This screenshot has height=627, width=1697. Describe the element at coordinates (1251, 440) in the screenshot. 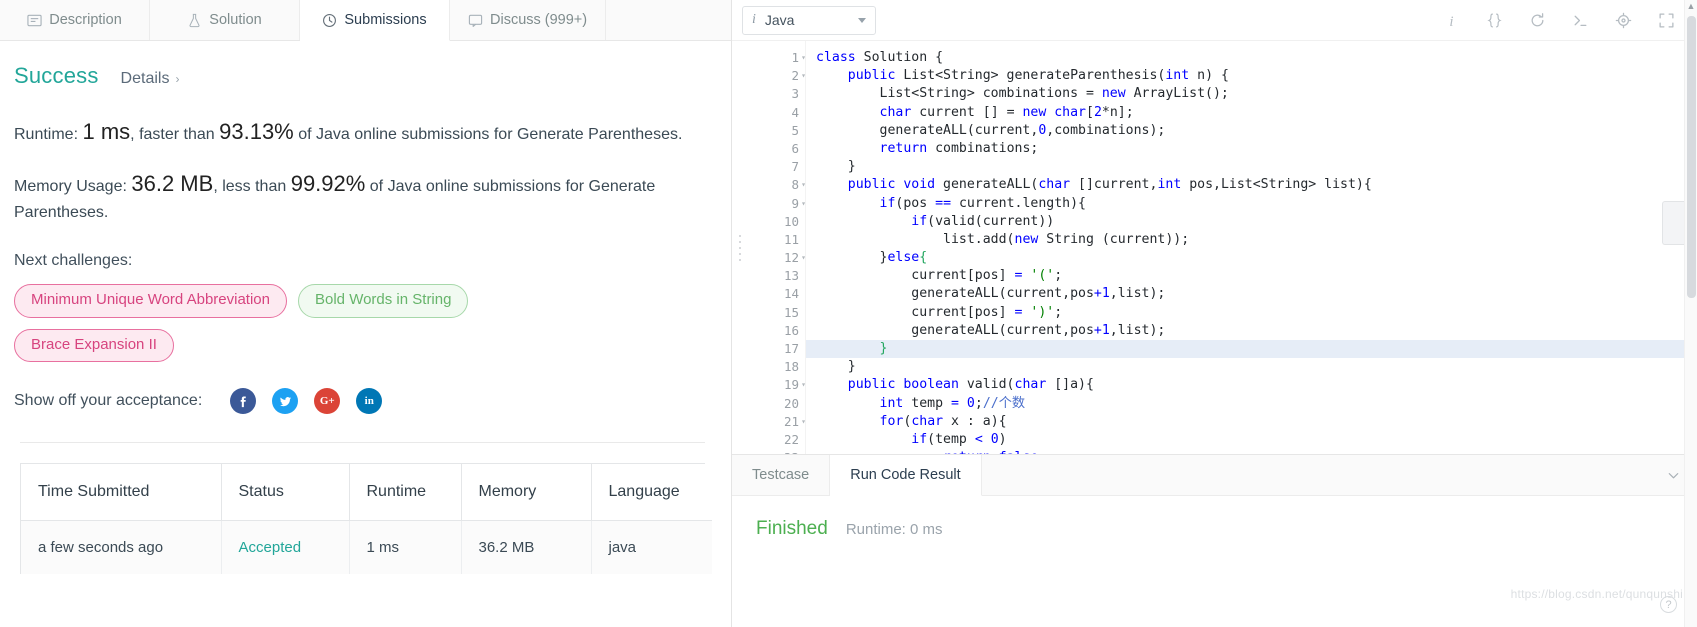

I see `code-line: if(temp < 0)` at that location.